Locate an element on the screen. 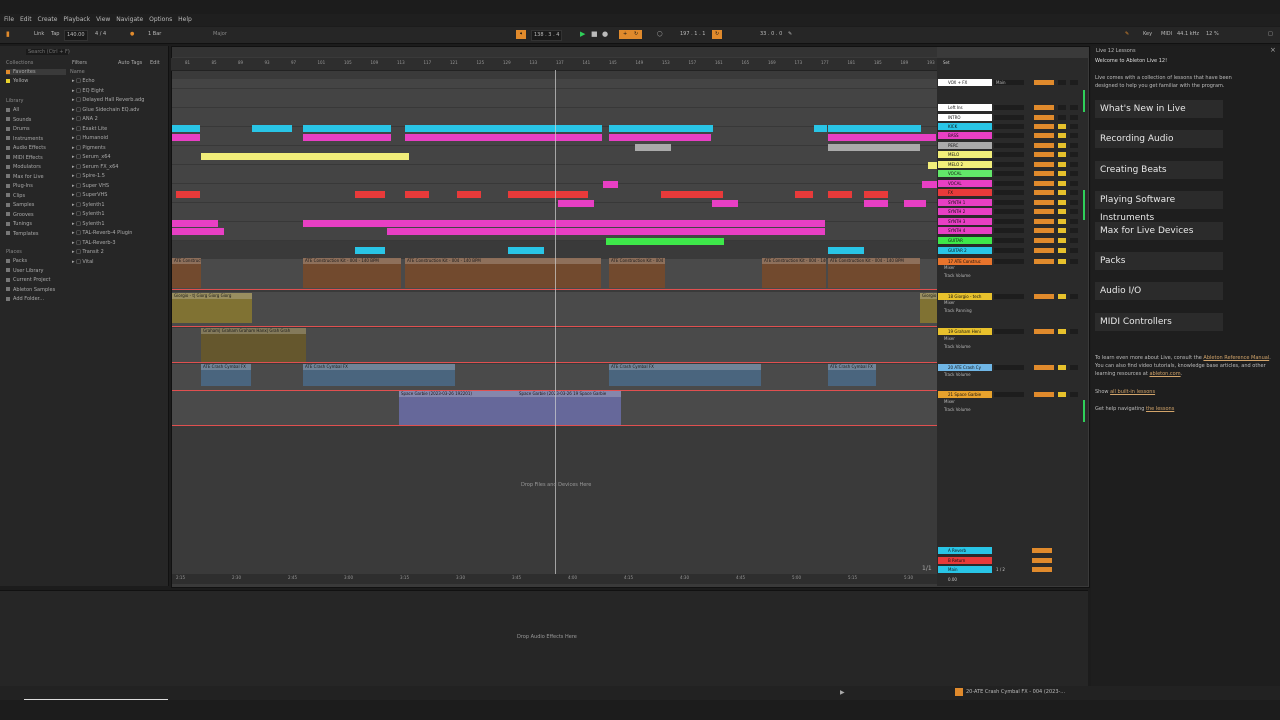 This screenshot has width=1280, height=720. browser-item: ▸ □ Delayed Hall Reverb.adg is located at coordinates (108, 100).